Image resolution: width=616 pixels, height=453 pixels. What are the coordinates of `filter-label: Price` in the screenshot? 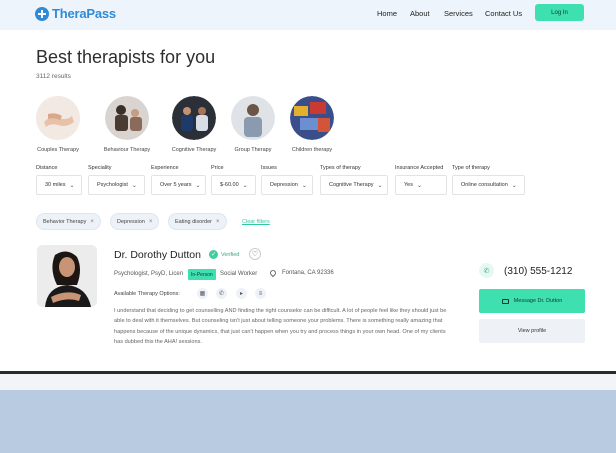 It's located at (217, 168).